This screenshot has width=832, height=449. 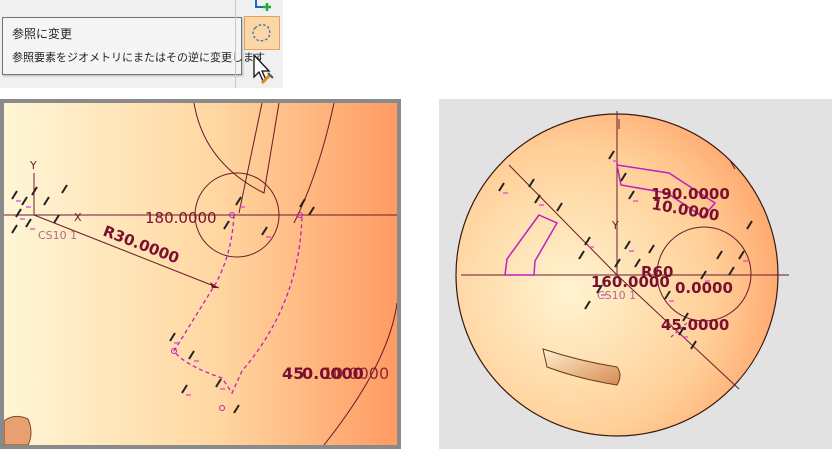 I want to click on ribbon-area: 参照に変更 参照要素をジオメトリにまたはその逆に変更します, so click(x=141, y=44).